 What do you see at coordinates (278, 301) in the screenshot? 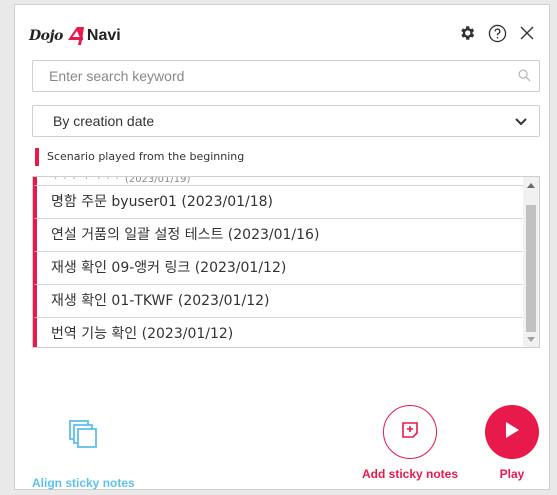
I see `list-item: 재생 확인 01-TKWF (2023/01/12)` at bounding box center [278, 301].